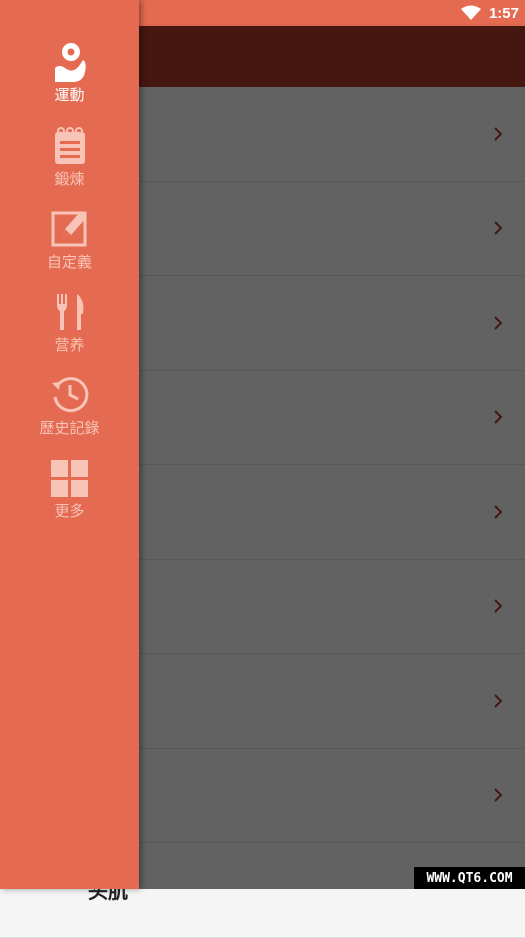 The height and width of the screenshot is (938, 525). I want to click on fork-knife-icon, so click(69, 312).